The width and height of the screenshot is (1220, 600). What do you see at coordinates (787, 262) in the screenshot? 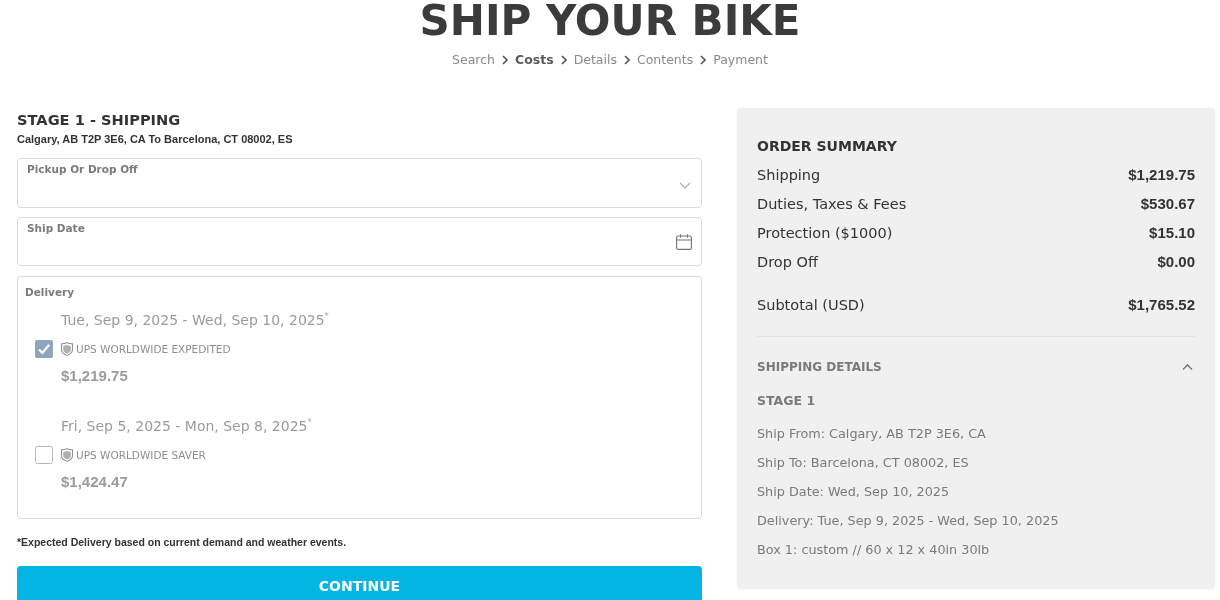
I see `summary-label: Drop Off` at bounding box center [787, 262].